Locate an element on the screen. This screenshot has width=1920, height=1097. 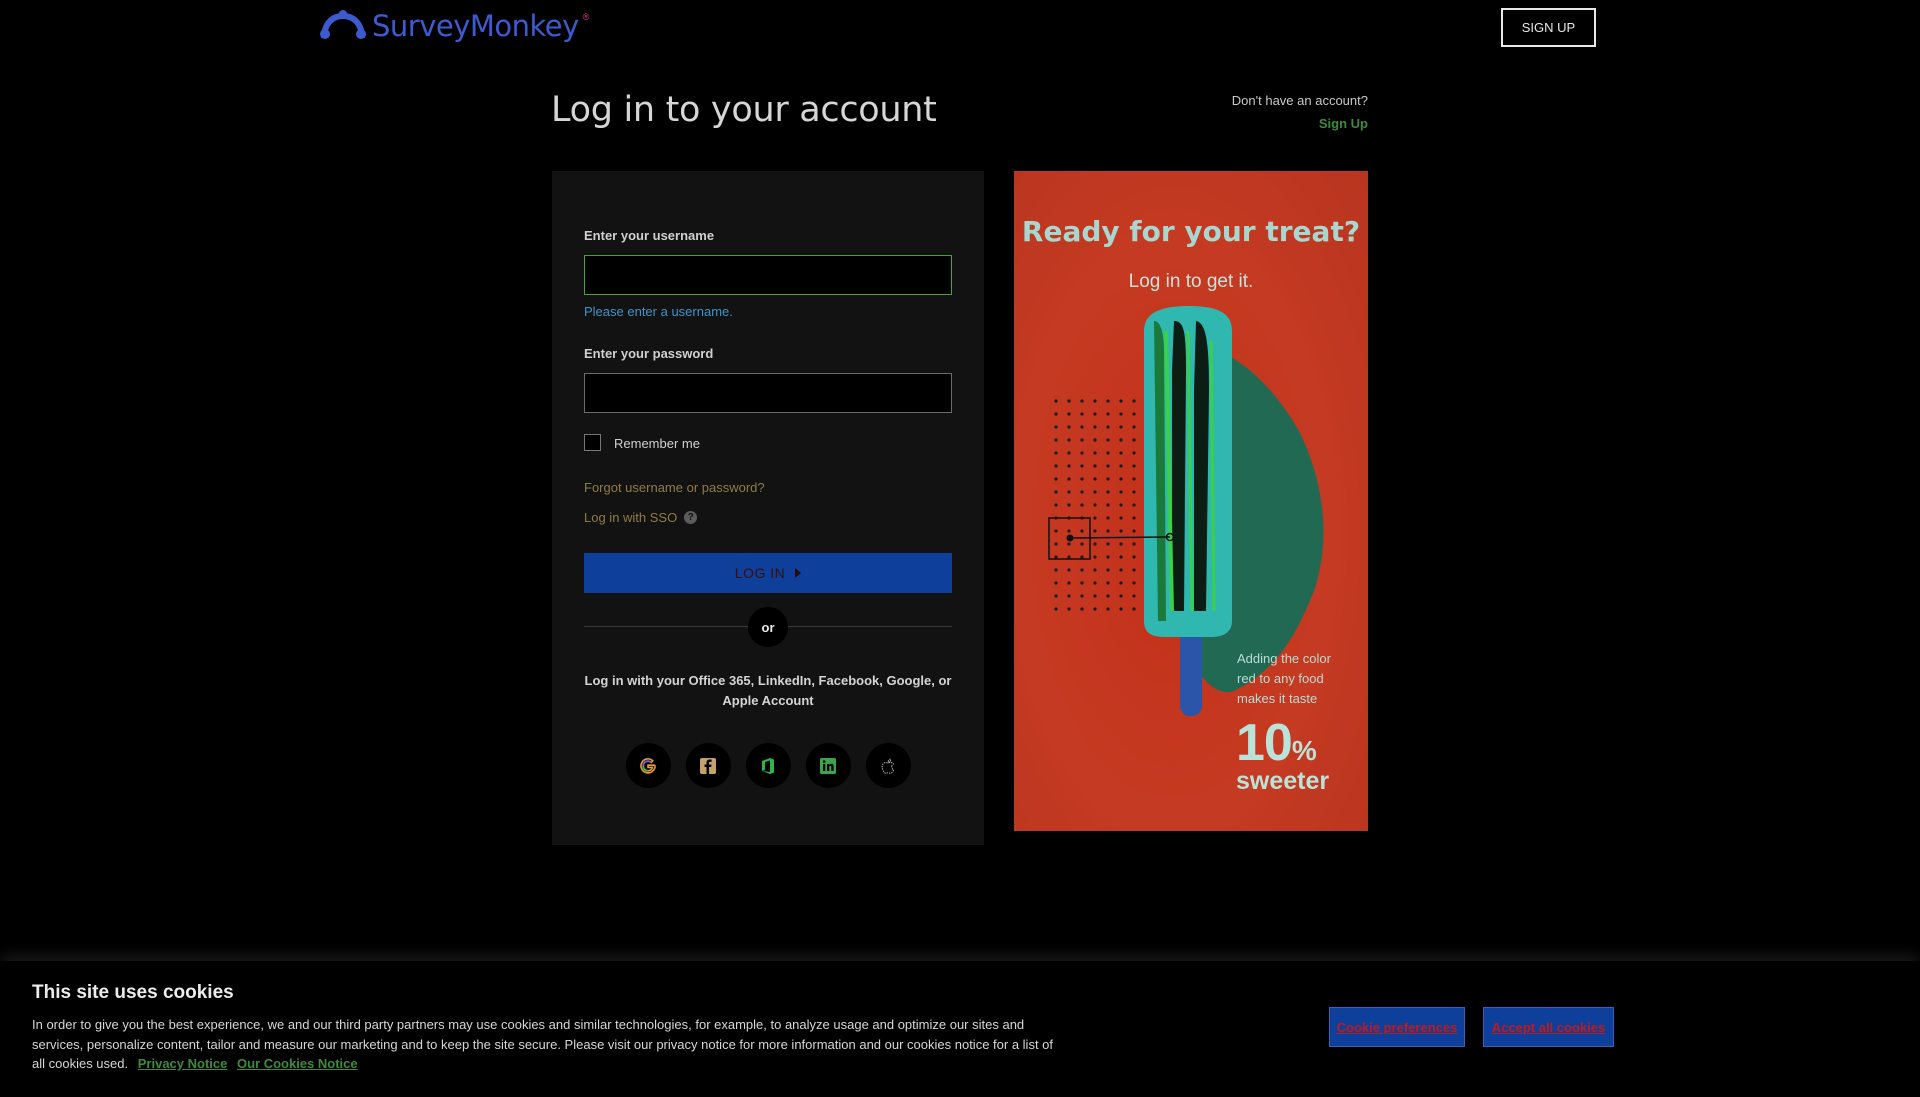
cookies-notice-link: Our Cookies Notice is located at coordinates (297, 1063).